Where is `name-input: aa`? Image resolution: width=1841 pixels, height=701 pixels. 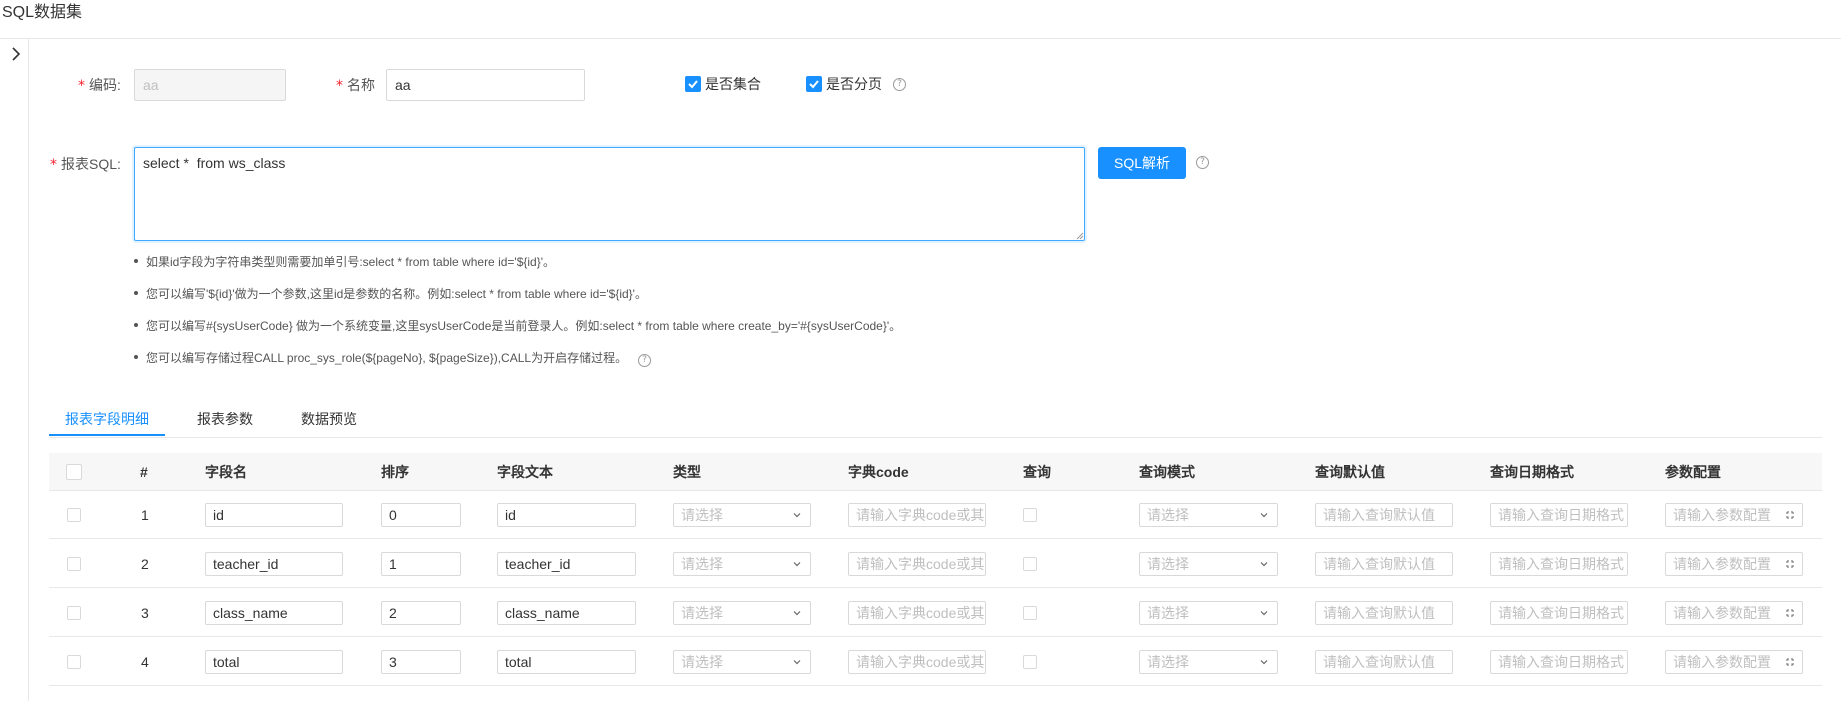 name-input: aa is located at coordinates (485, 85).